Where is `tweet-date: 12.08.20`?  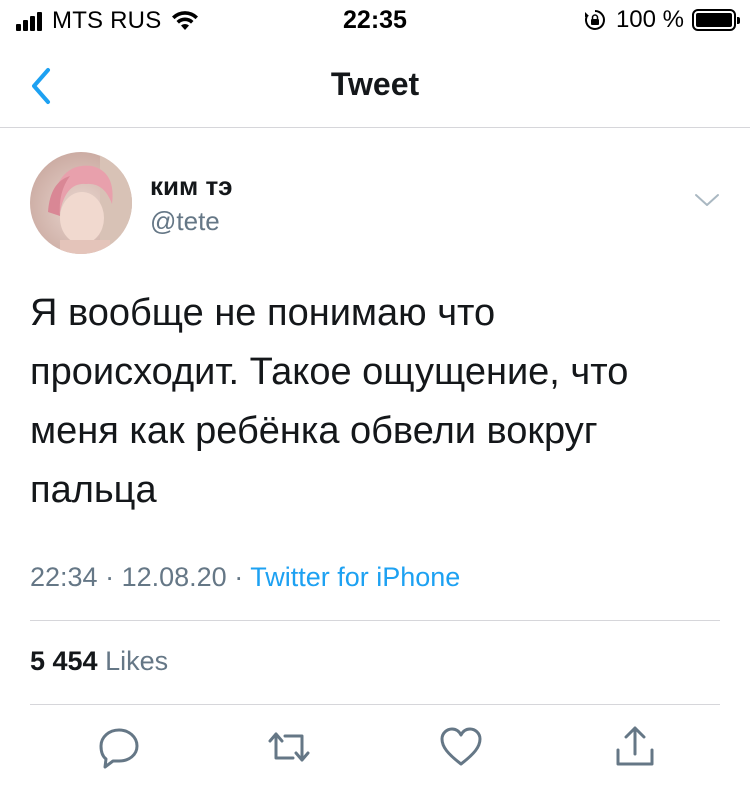 tweet-date: 12.08.20 is located at coordinates (174, 577).